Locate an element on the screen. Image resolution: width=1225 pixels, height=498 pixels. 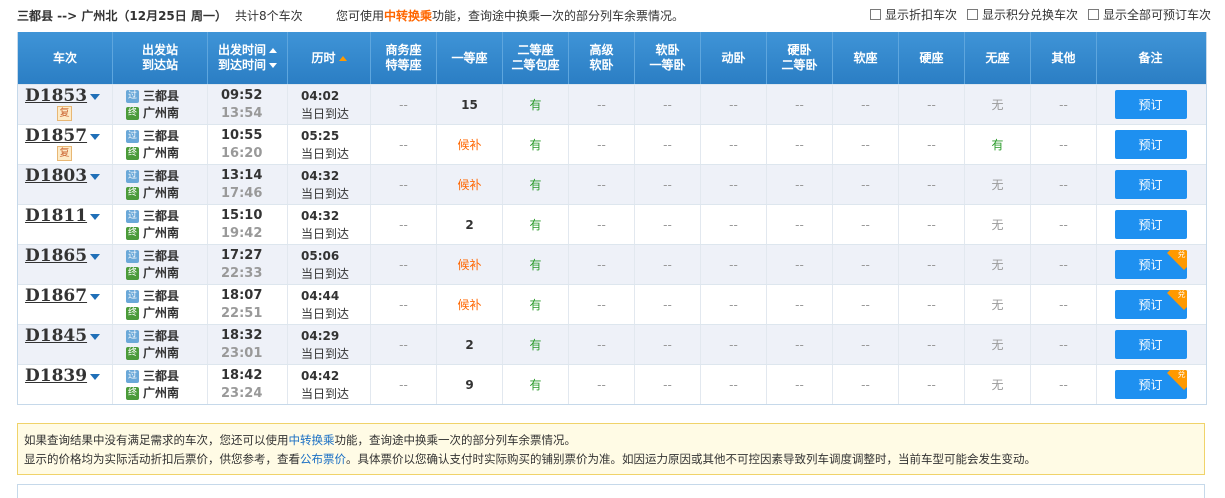
option-discount: 显示折扣车次 is located at coordinates (913, 14).